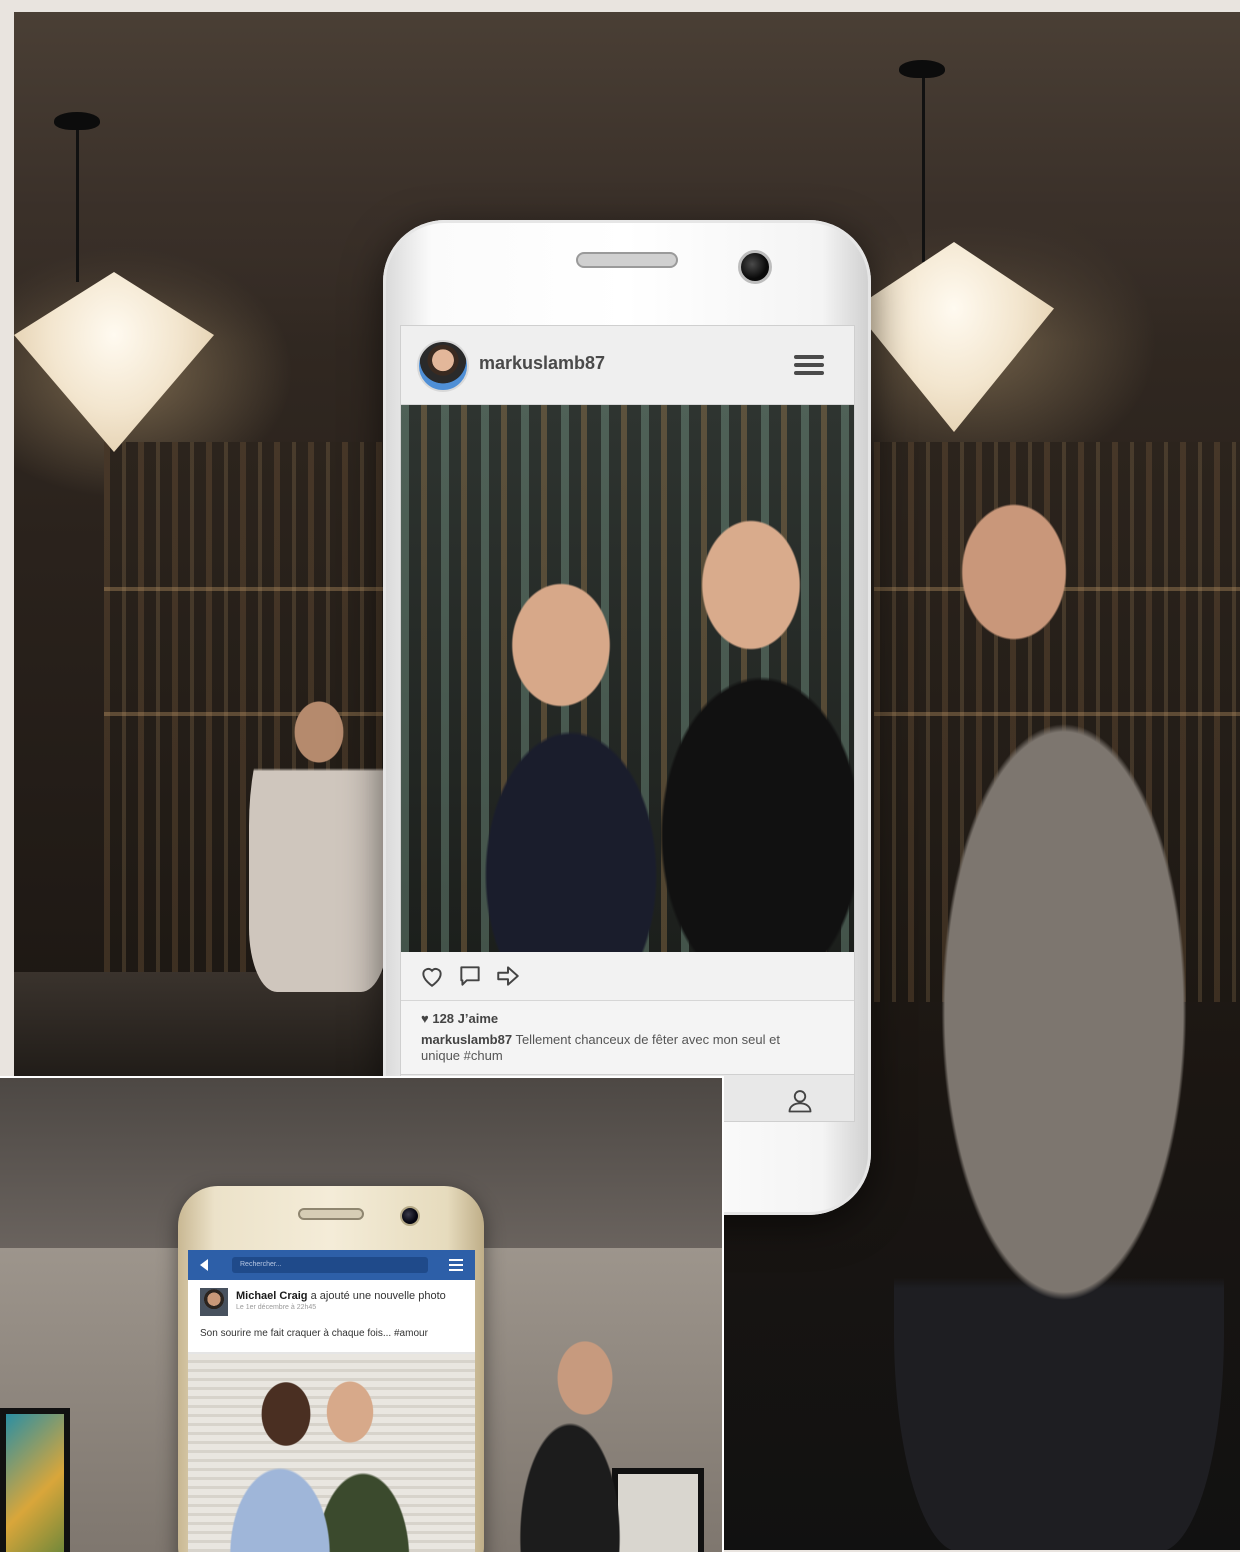  I want to click on heart-filled-icon: ♥, so click(425, 1018).